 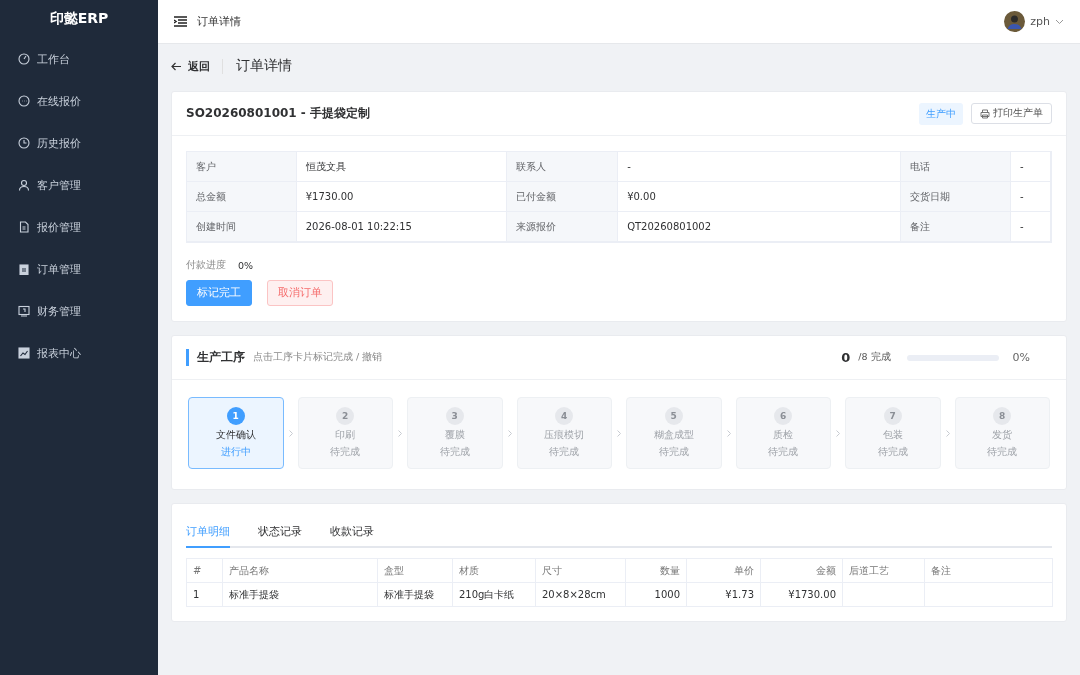 What do you see at coordinates (79, 59) in the screenshot?
I see `sidebar-item: 工作台` at bounding box center [79, 59].